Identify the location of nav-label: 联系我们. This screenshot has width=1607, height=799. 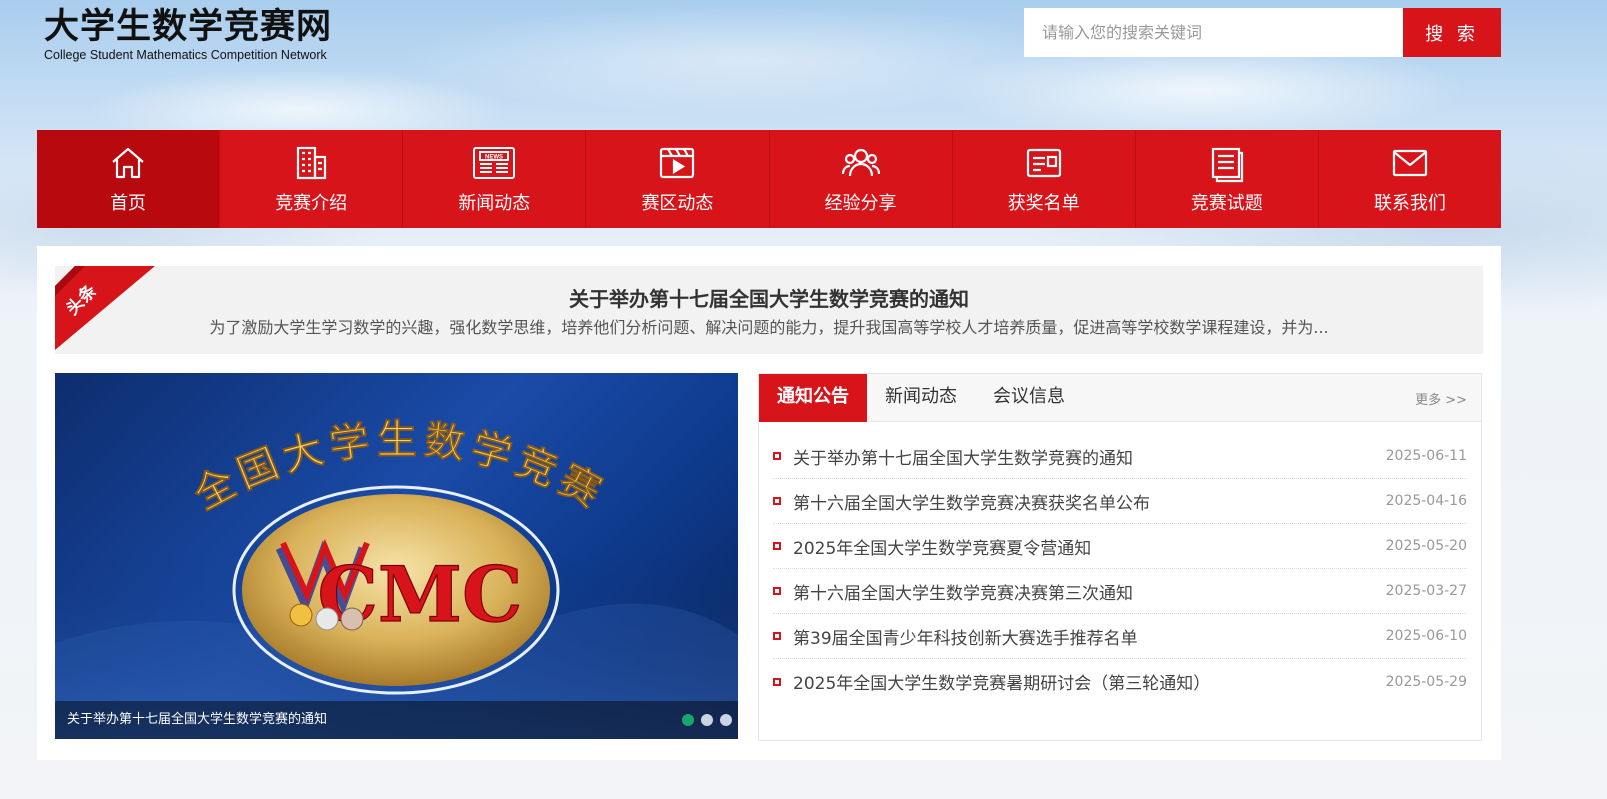
(1409, 203).